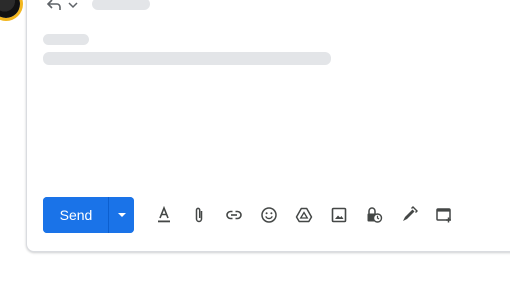 Image resolution: width=510 pixels, height=287 pixels. I want to click on photo-icon, so click(339, 215).